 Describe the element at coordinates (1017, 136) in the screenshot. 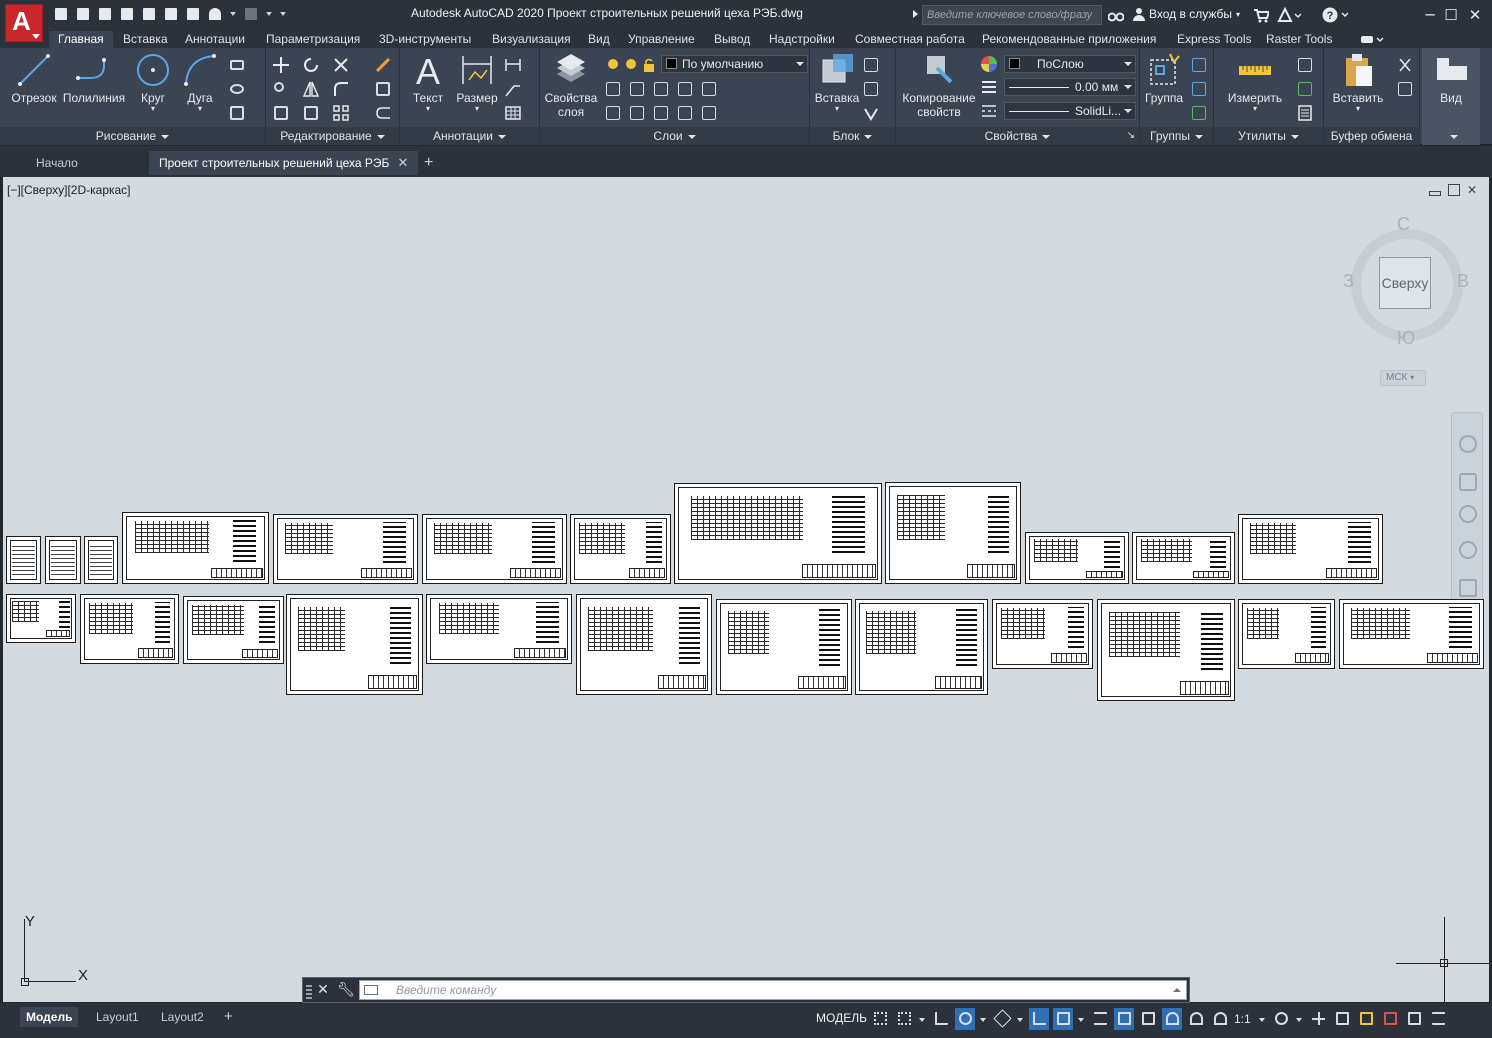

I see `panel-properties-label: Свойства ↘` at that location.